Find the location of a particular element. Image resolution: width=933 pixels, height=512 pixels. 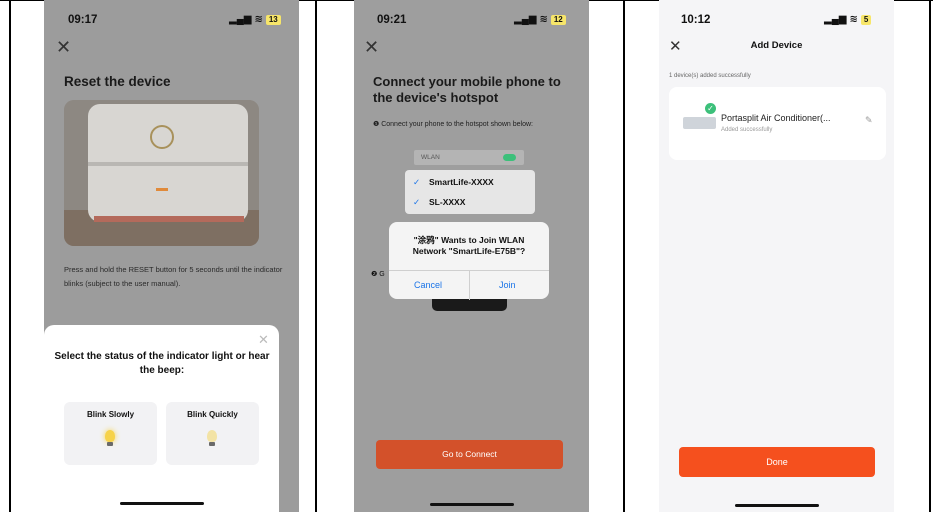

status-time: 09:17 is located at coordinates (83, 20).